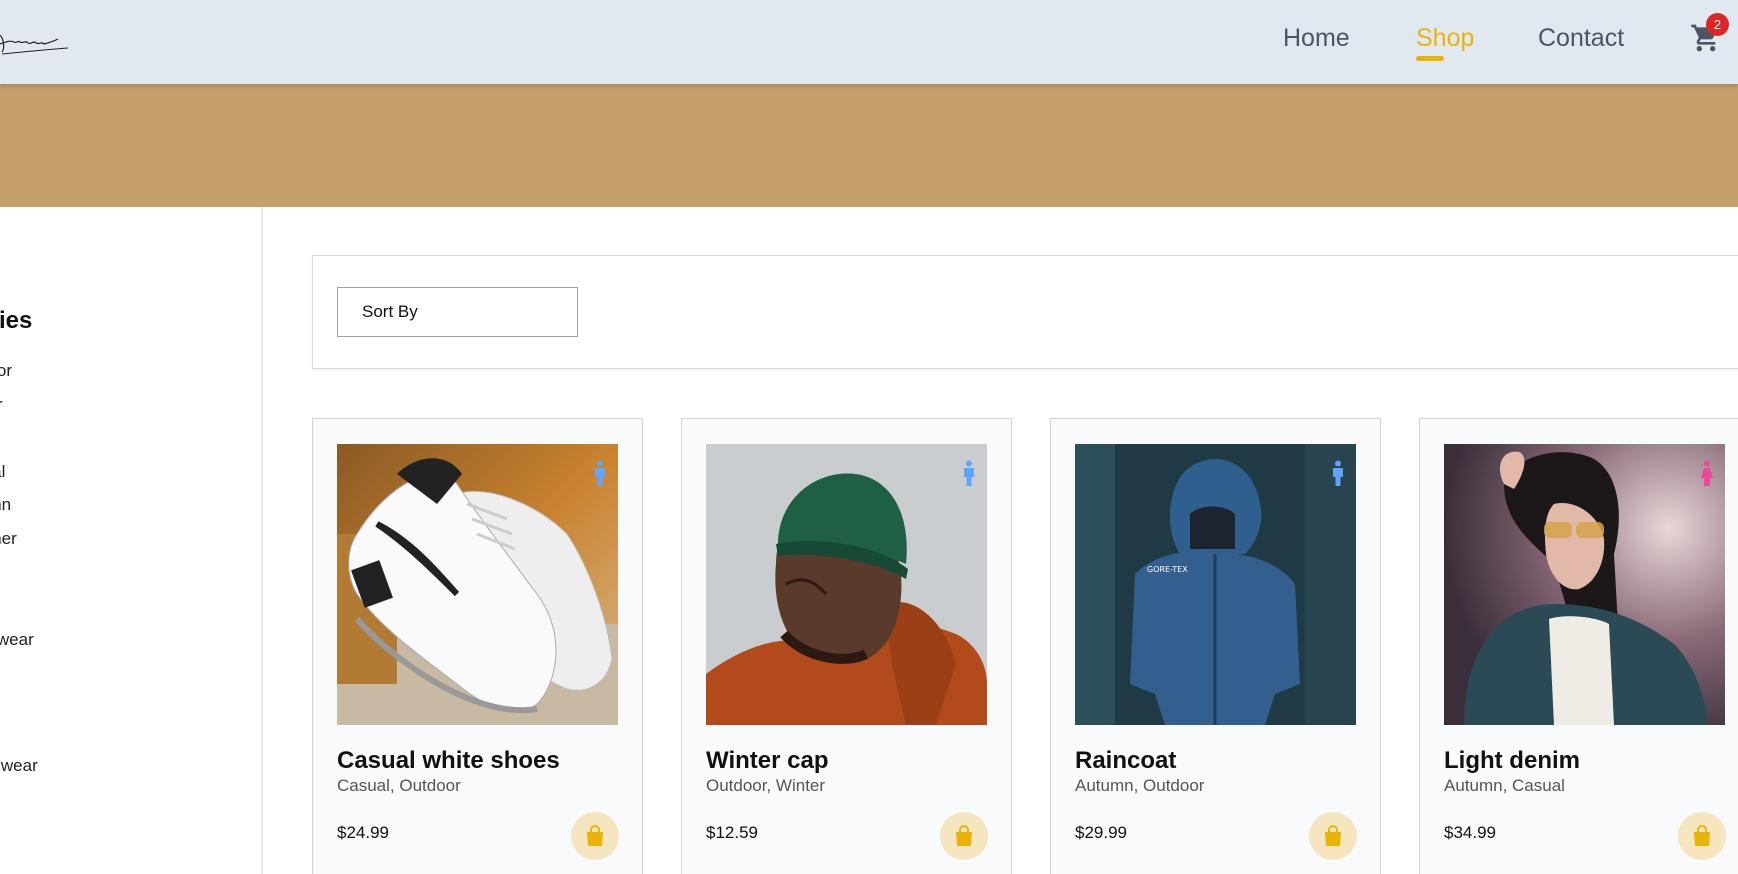 The width and height of the screenshot is (1738, 874). I want to click on product-price: $12.59, so click(732, 832).